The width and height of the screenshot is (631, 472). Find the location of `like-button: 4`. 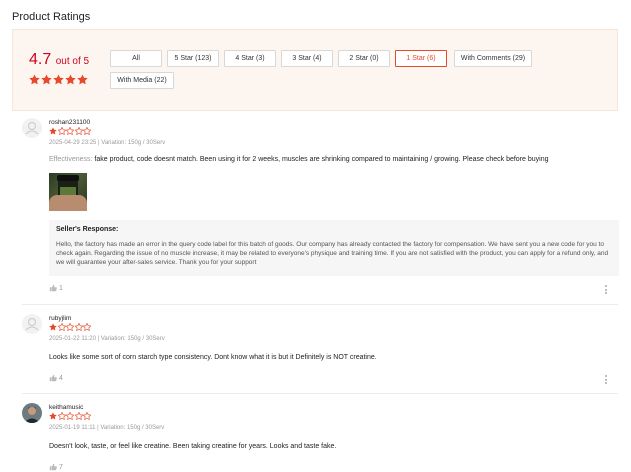

like-button: 4 is located at coordinates (56, 378).